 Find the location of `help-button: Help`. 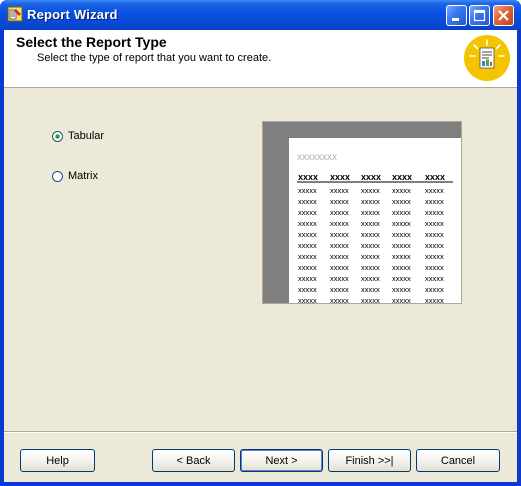

help-button: Help is located at coordinates (57, 460).